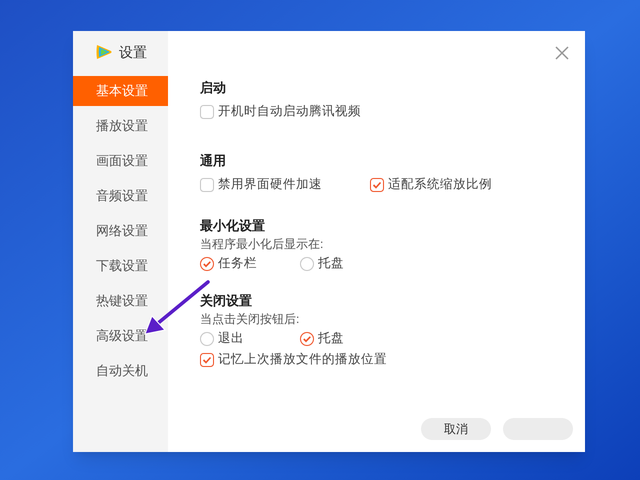 This screenshot has width=640, height=480. Describe the element at coordinates (120, 266) in the screenshot. I see `sidebar-item: 下载设置` at that location.